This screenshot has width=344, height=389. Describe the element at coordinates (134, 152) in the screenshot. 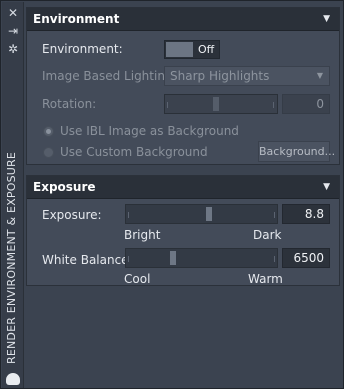

I see `custom-background-label: Use Custom Background` at that location.